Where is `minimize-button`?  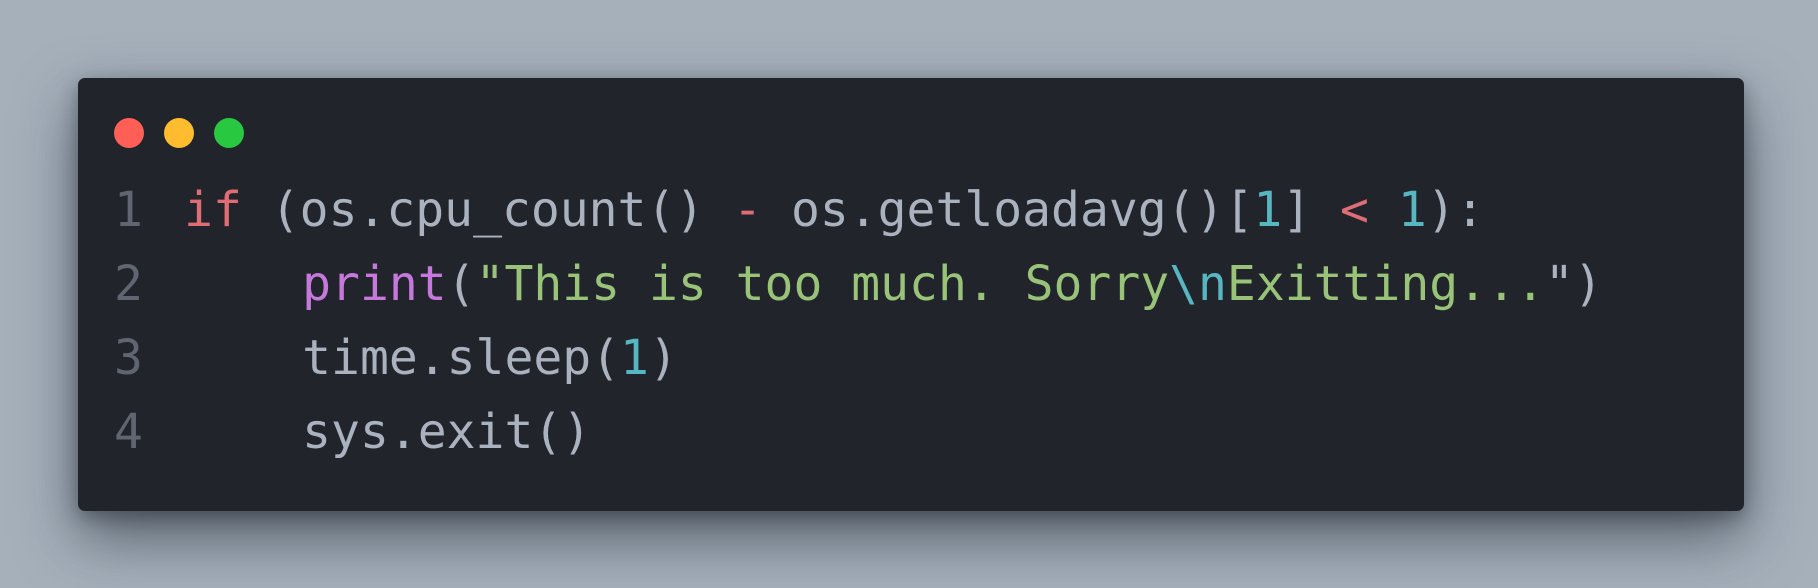 minimize-button is located at coordinates (179, 133).